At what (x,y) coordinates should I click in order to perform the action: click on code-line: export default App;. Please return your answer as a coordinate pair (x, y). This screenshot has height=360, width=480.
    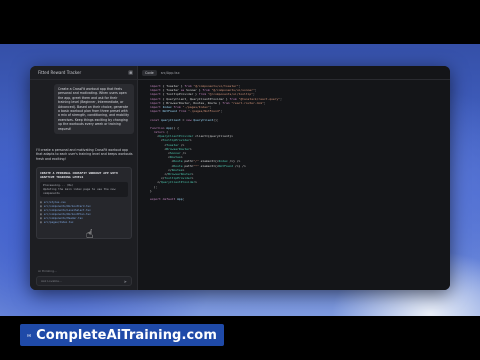
    Looking at the image, I should click on (167, 199).